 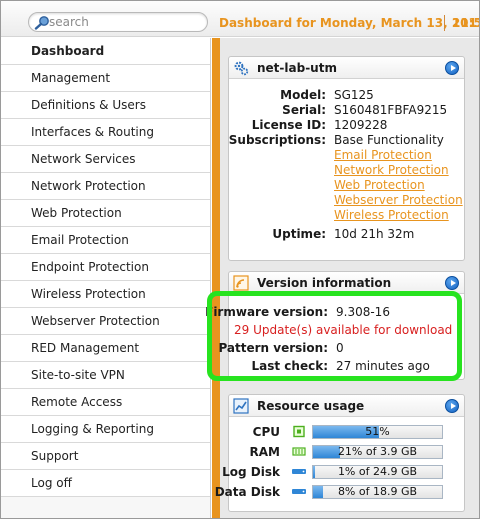 What do you see at coordinates (216, 278) in the screenshot?
I see `accent-strip` at bounding box center [216, 278].